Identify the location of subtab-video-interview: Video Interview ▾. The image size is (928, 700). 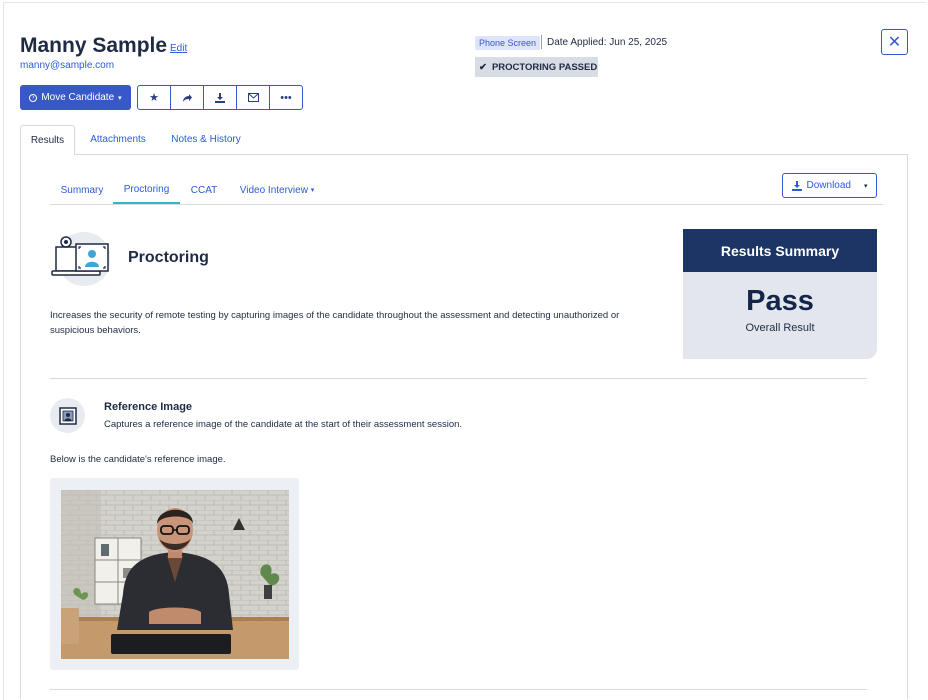
(277, 190).